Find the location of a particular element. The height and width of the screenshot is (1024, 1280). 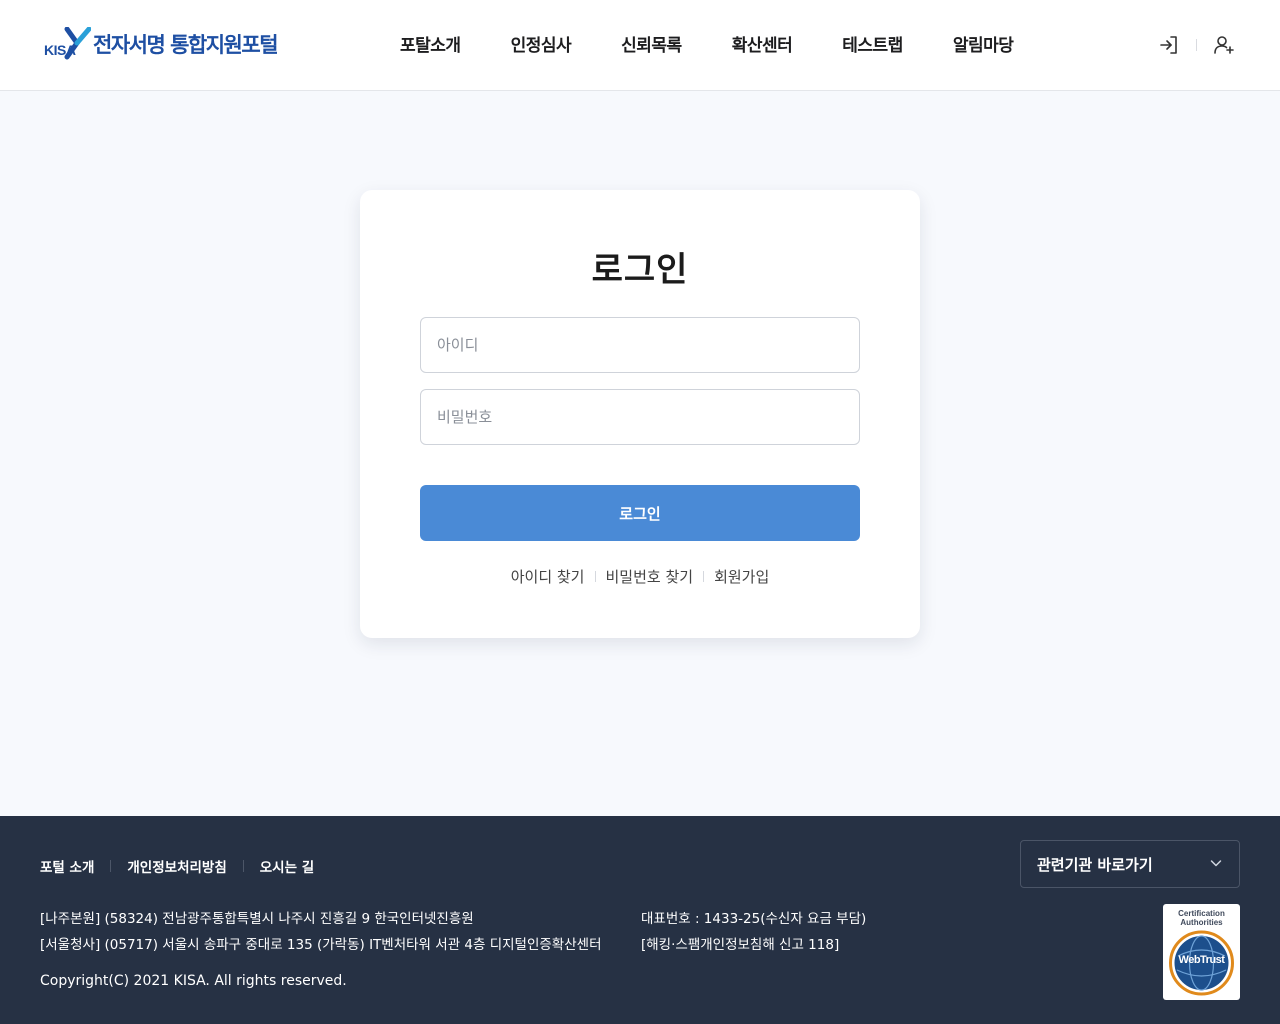

user-id-input is located at coordinates (640, 345).